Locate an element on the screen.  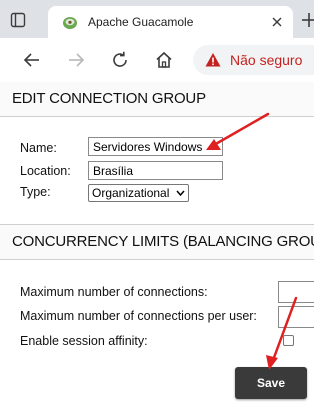
save-button: Save is located at coordinates (271, 383).